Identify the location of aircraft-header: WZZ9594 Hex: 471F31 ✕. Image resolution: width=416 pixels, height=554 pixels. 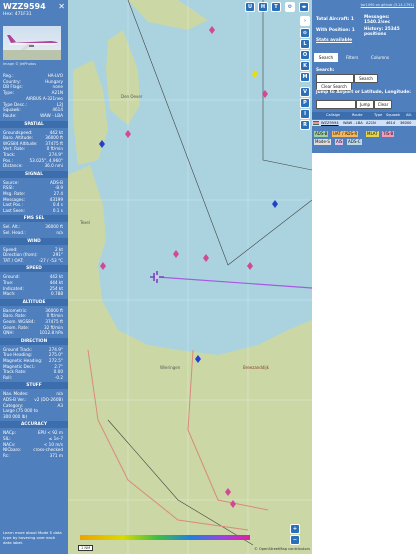
(34, 10).